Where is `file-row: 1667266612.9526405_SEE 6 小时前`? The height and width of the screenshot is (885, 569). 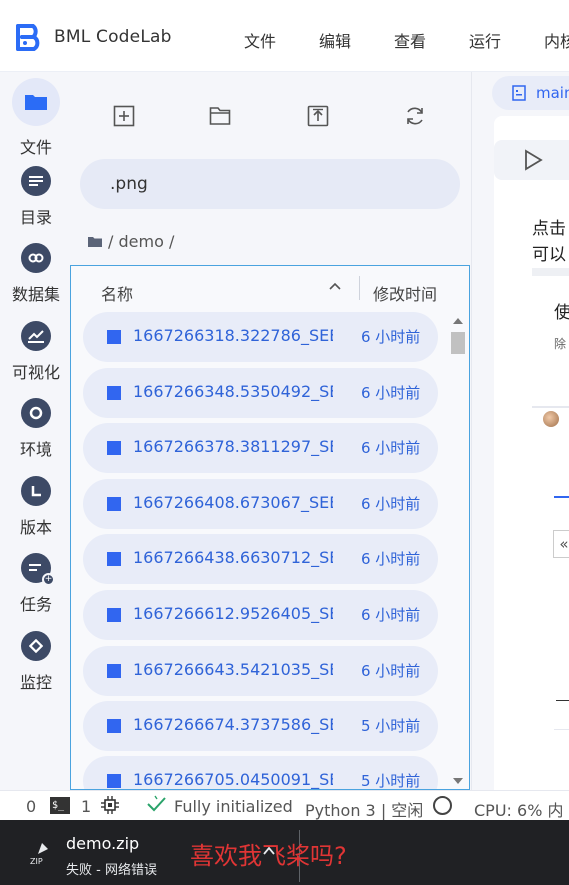 file-row: 1667266612.9526405_SEE 6 小时前 is located at coordinates (260, 615).